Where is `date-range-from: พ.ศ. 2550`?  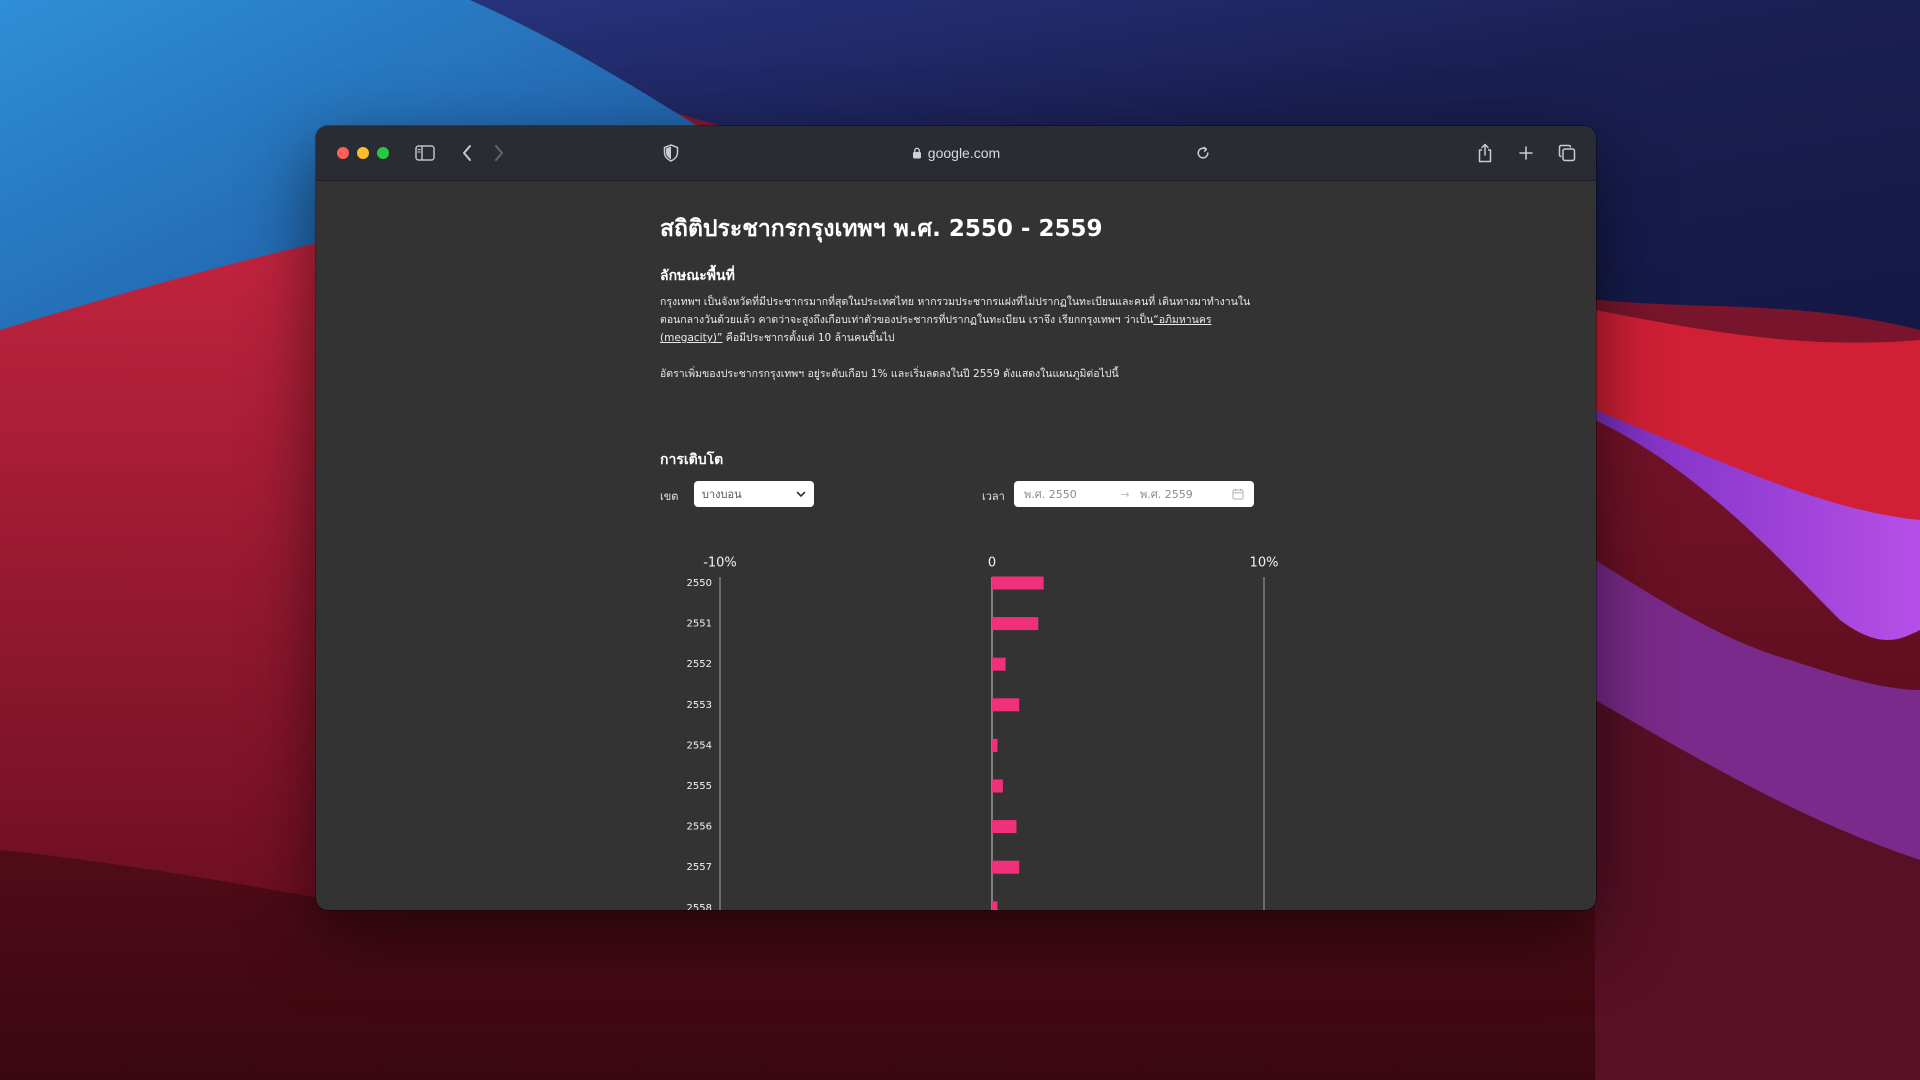 date-range-from: พ.ศ. 2550 is located at coordinates (1067, 494).